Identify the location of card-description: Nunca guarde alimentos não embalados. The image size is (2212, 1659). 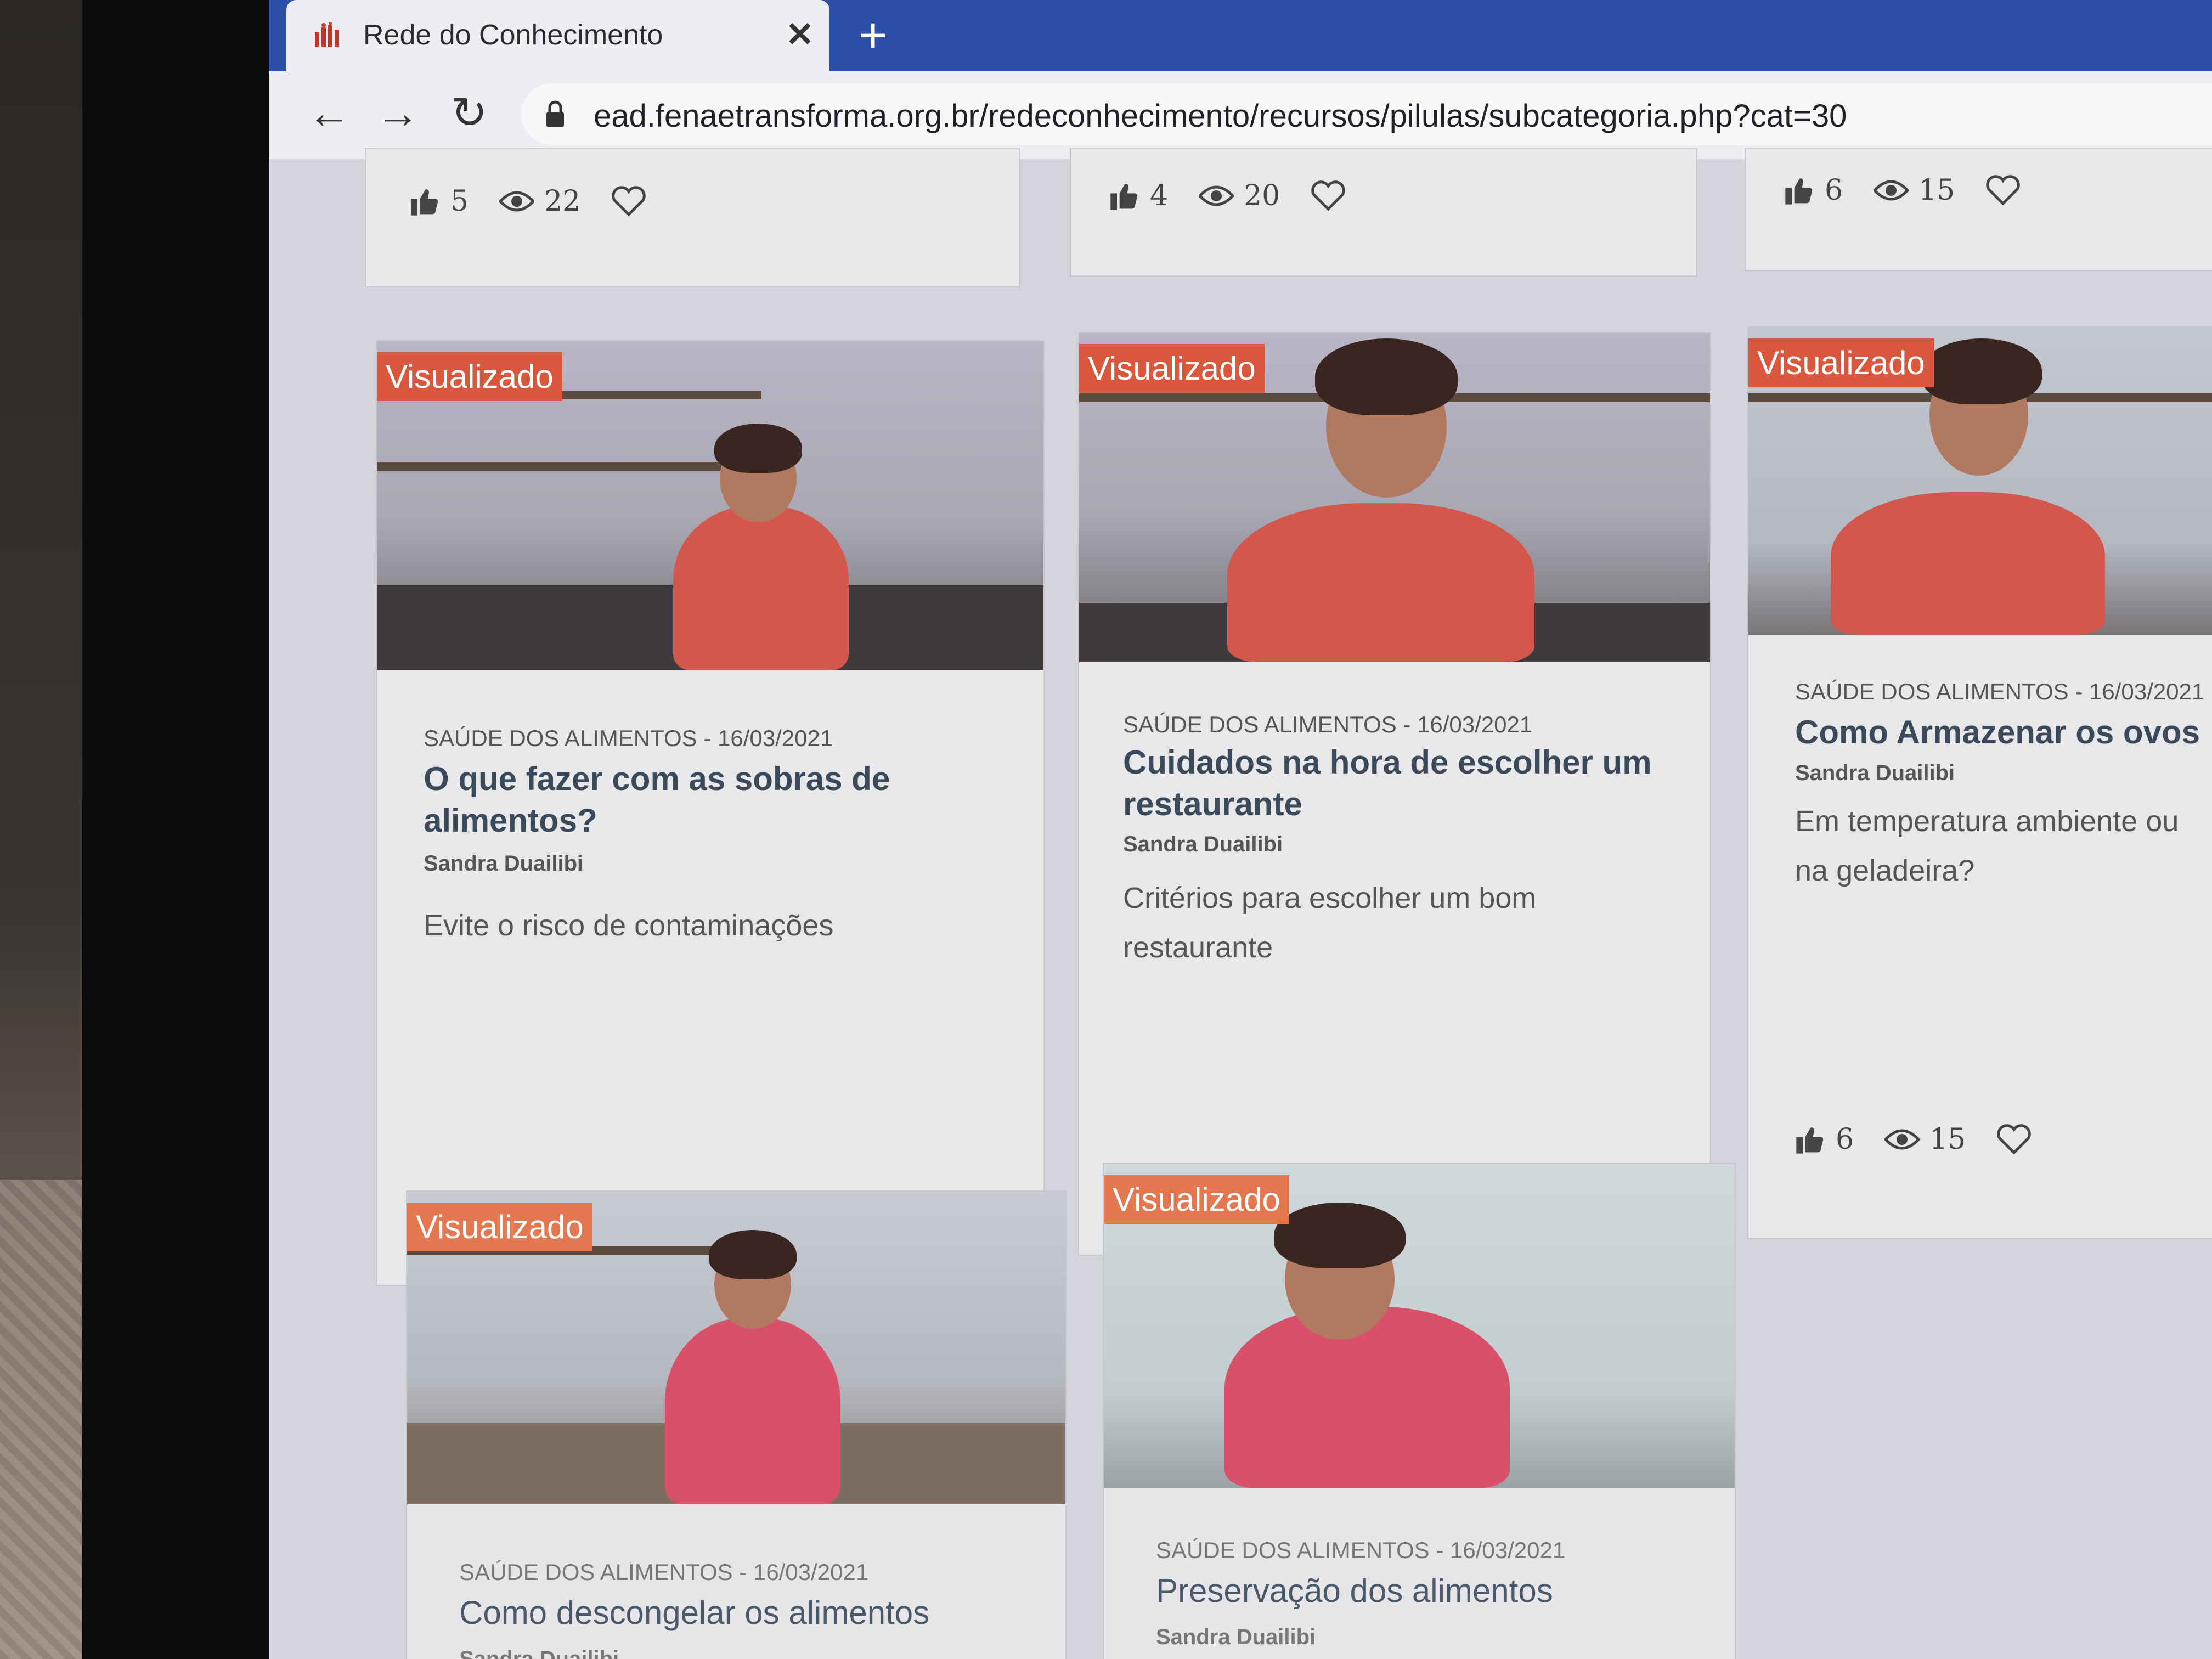
(1431, 1653).